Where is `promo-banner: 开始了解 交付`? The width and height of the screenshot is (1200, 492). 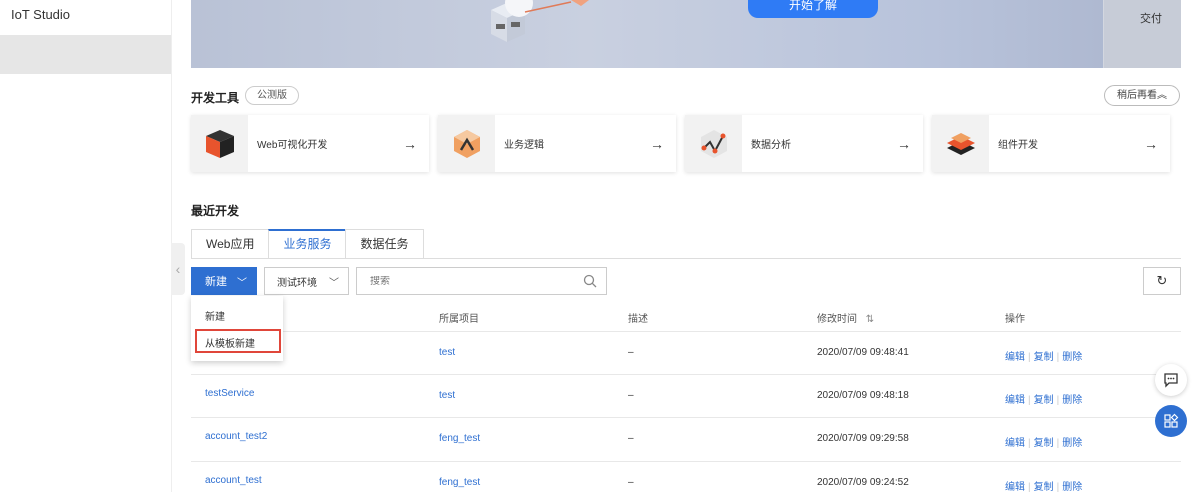 promo-banner: 开始了解 交付 is located at coordinates (686, 34).